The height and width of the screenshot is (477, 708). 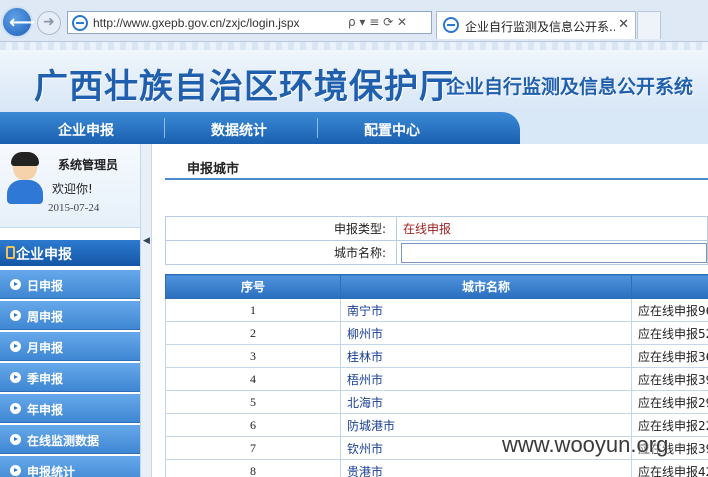 I want to click on row-number: 2, so click(x=253, y=333).